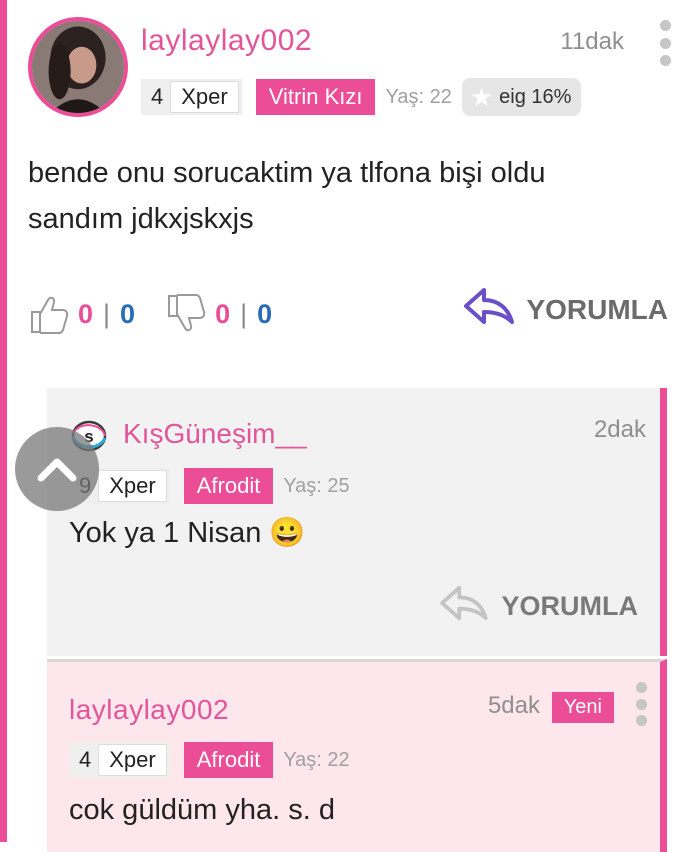 The image size is (690, 852). What do you see at coordinates (513, 705) in the screenshot?
I see `comment-time: 5dak` at bounding box center [513, 705].